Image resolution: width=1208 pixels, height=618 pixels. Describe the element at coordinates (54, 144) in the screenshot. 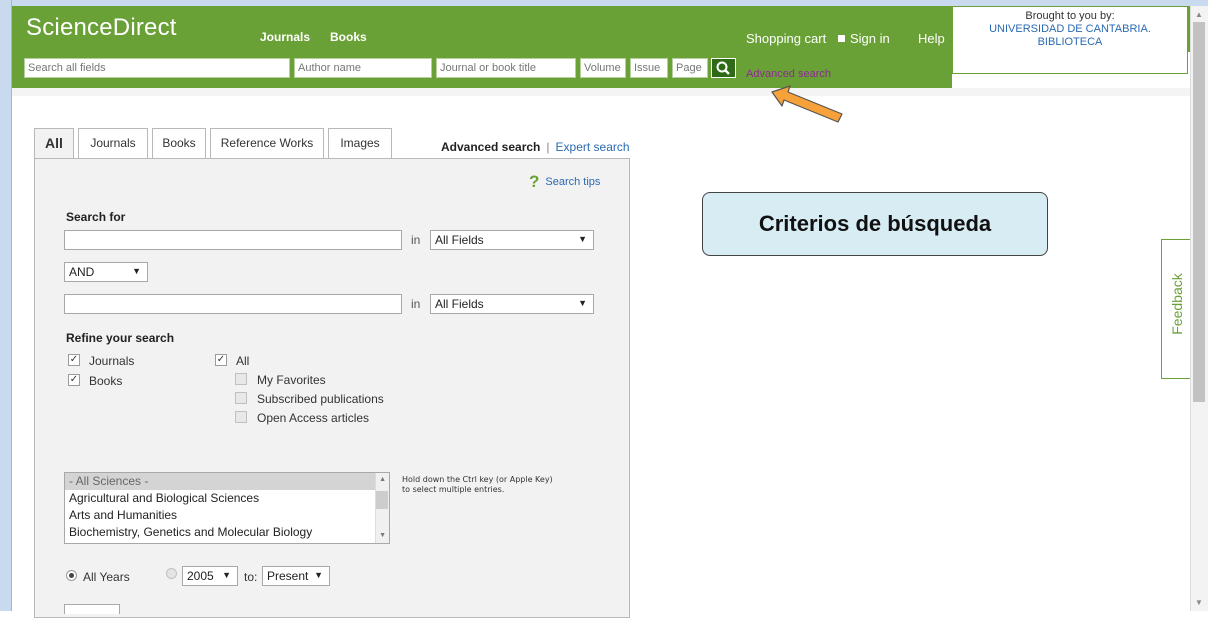

I see `tab-all: All` at that location.